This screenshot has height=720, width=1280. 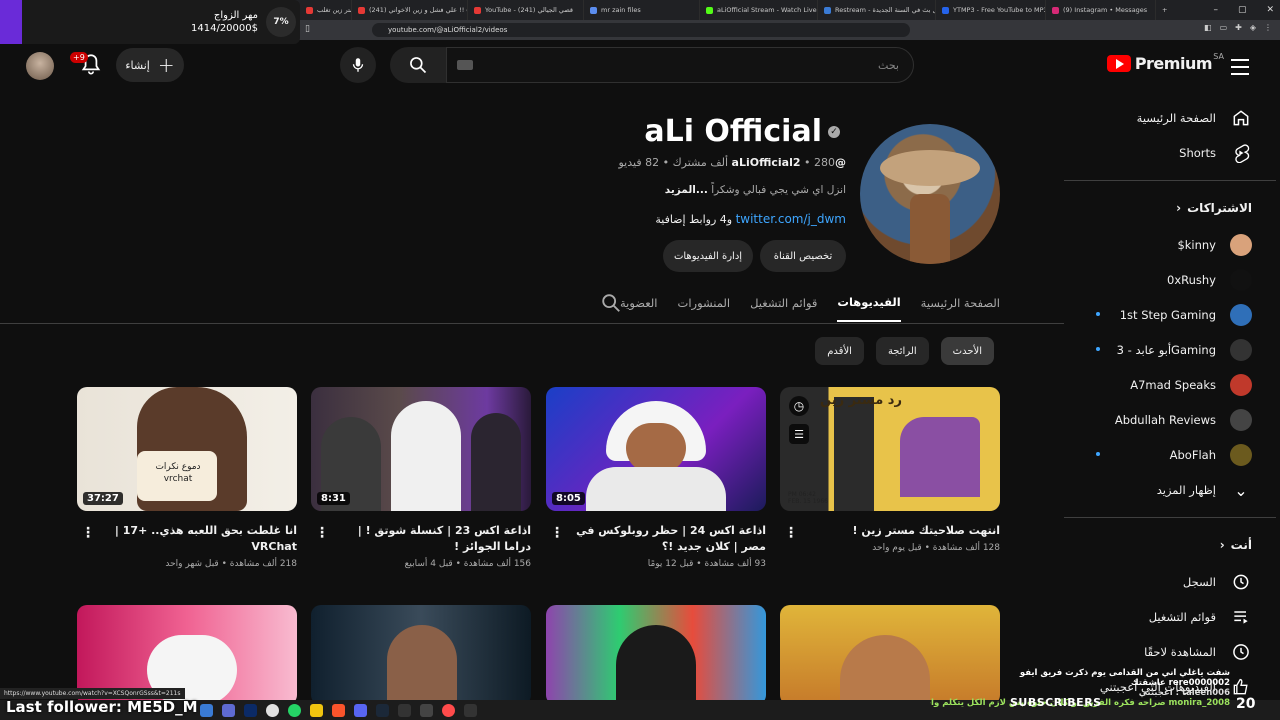 What do you see at coordinates (641, 30) in the screenshot?
I see `url-field: youtube.com/@aLiOfficial2/videos` at bounding box center [641, 30].